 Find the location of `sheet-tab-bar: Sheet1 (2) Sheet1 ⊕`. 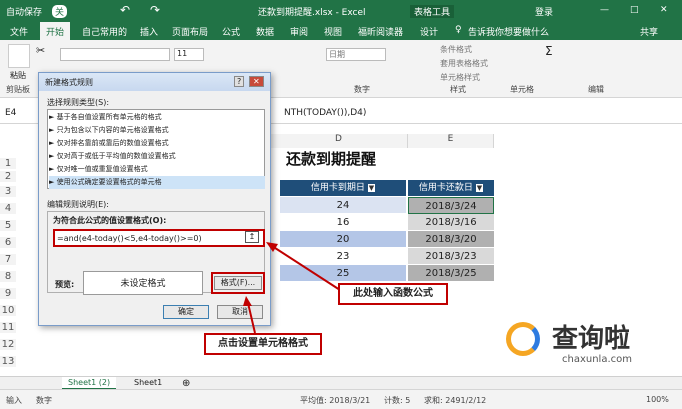

sheet-tab-bar: Sheet1 (2) Sheet1 ⊕ is located at coordinates (341, 383).